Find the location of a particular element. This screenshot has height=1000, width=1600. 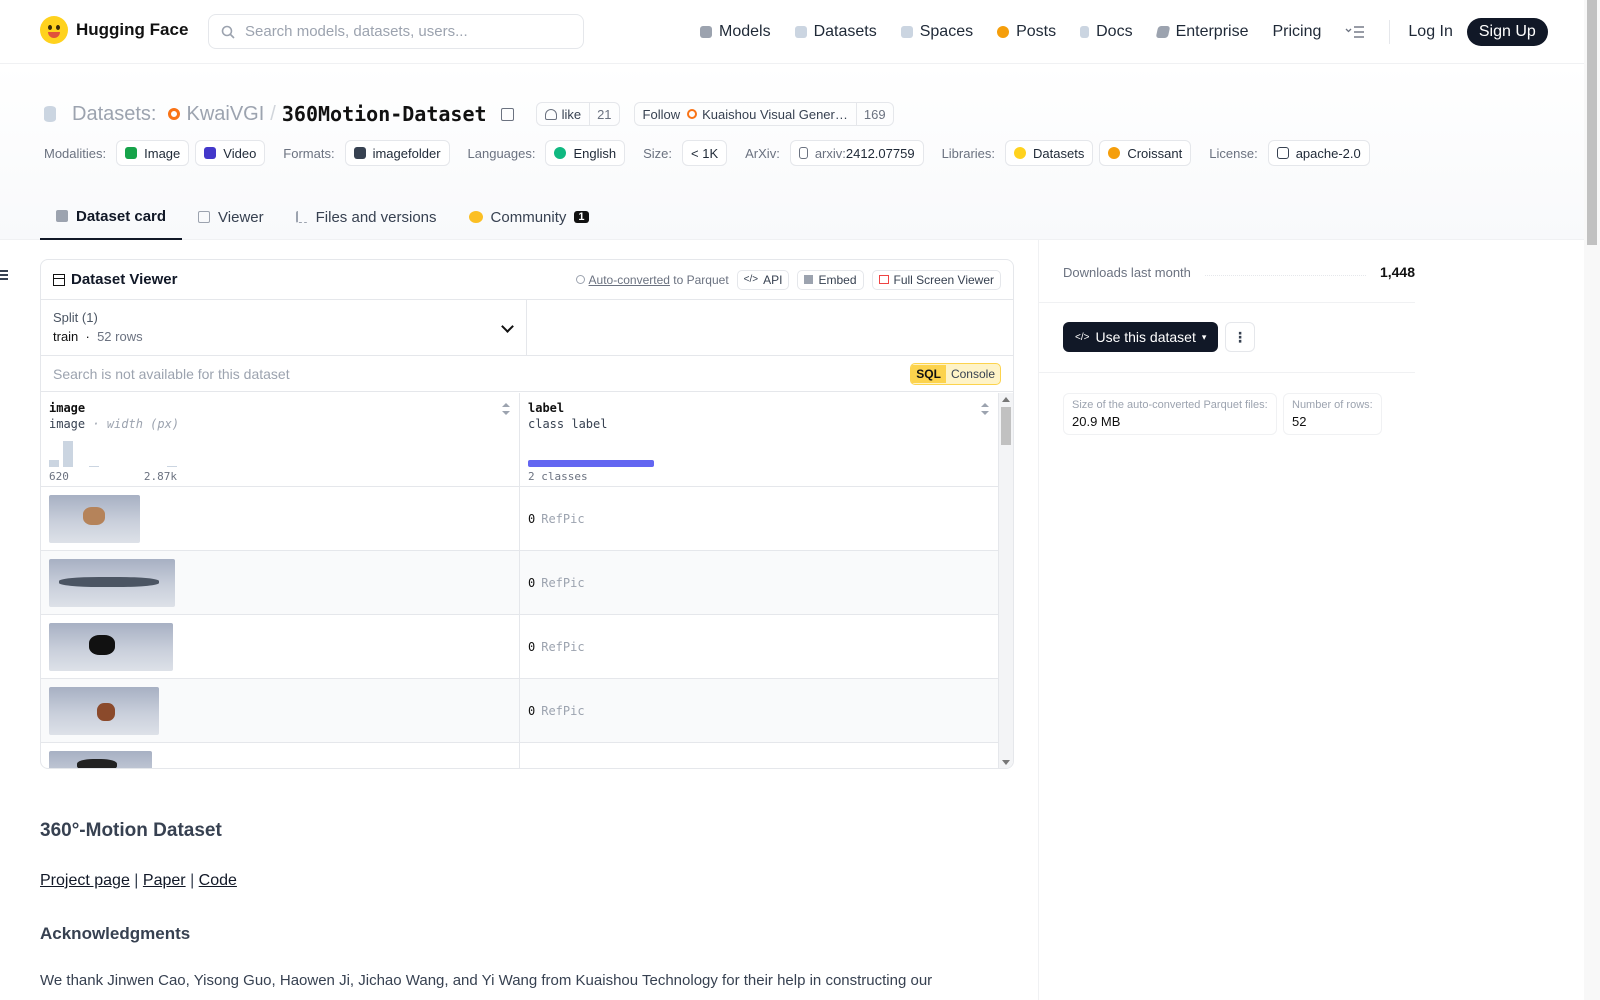

like-button: like 21 is located at coordinates (577, 114).